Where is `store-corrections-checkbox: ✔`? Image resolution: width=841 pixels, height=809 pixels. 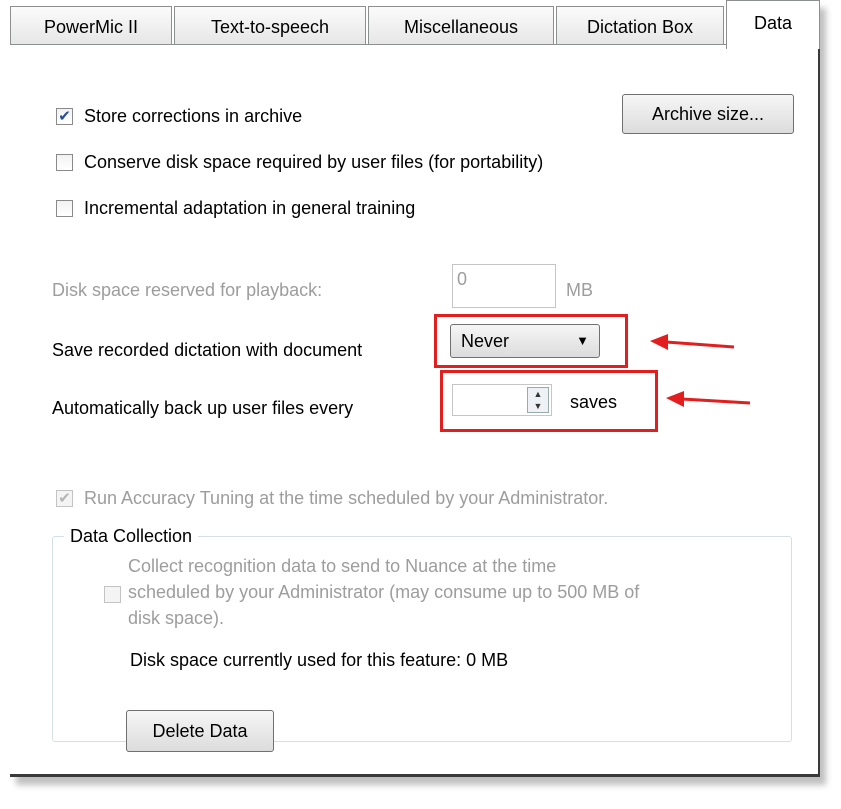 store-corrections-checkbox: ✔ is located at coordinates (64, 116).